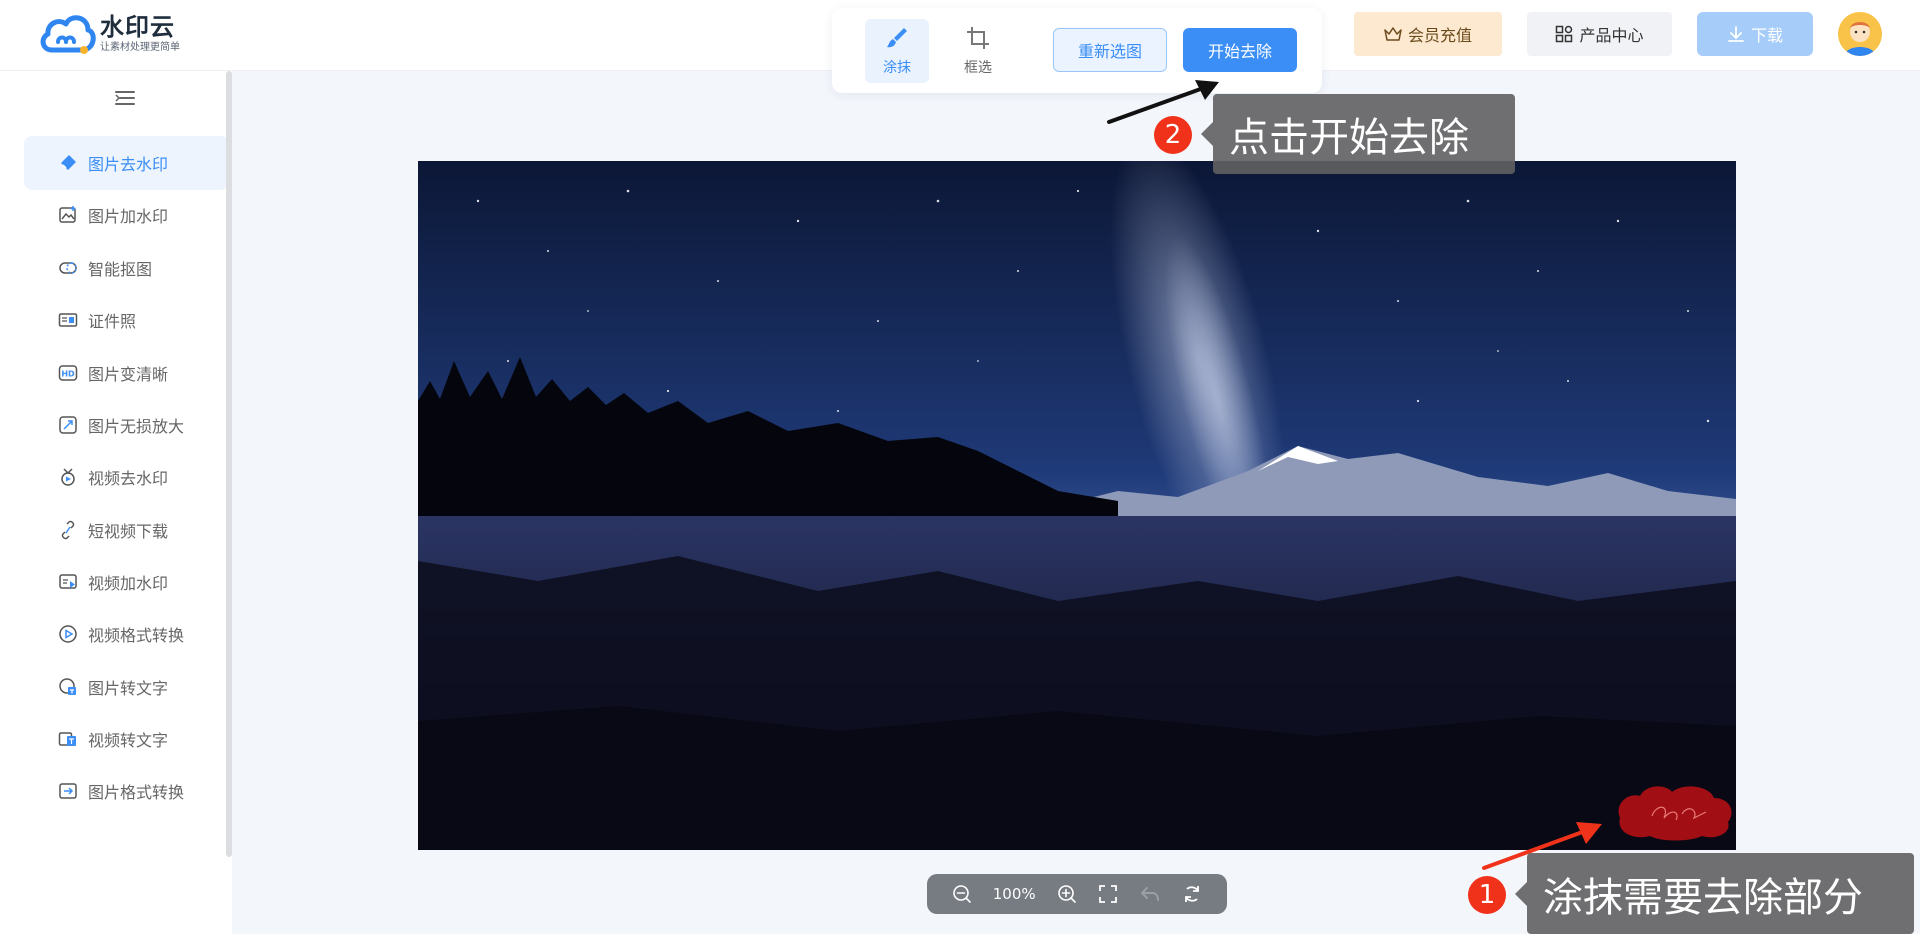 The height and width of the screenshot is (934, 1920). Describe the element at coordinates (140, 47) in the screenshot. I see `logo-subtitle: 让素材处理更简单` at that location.